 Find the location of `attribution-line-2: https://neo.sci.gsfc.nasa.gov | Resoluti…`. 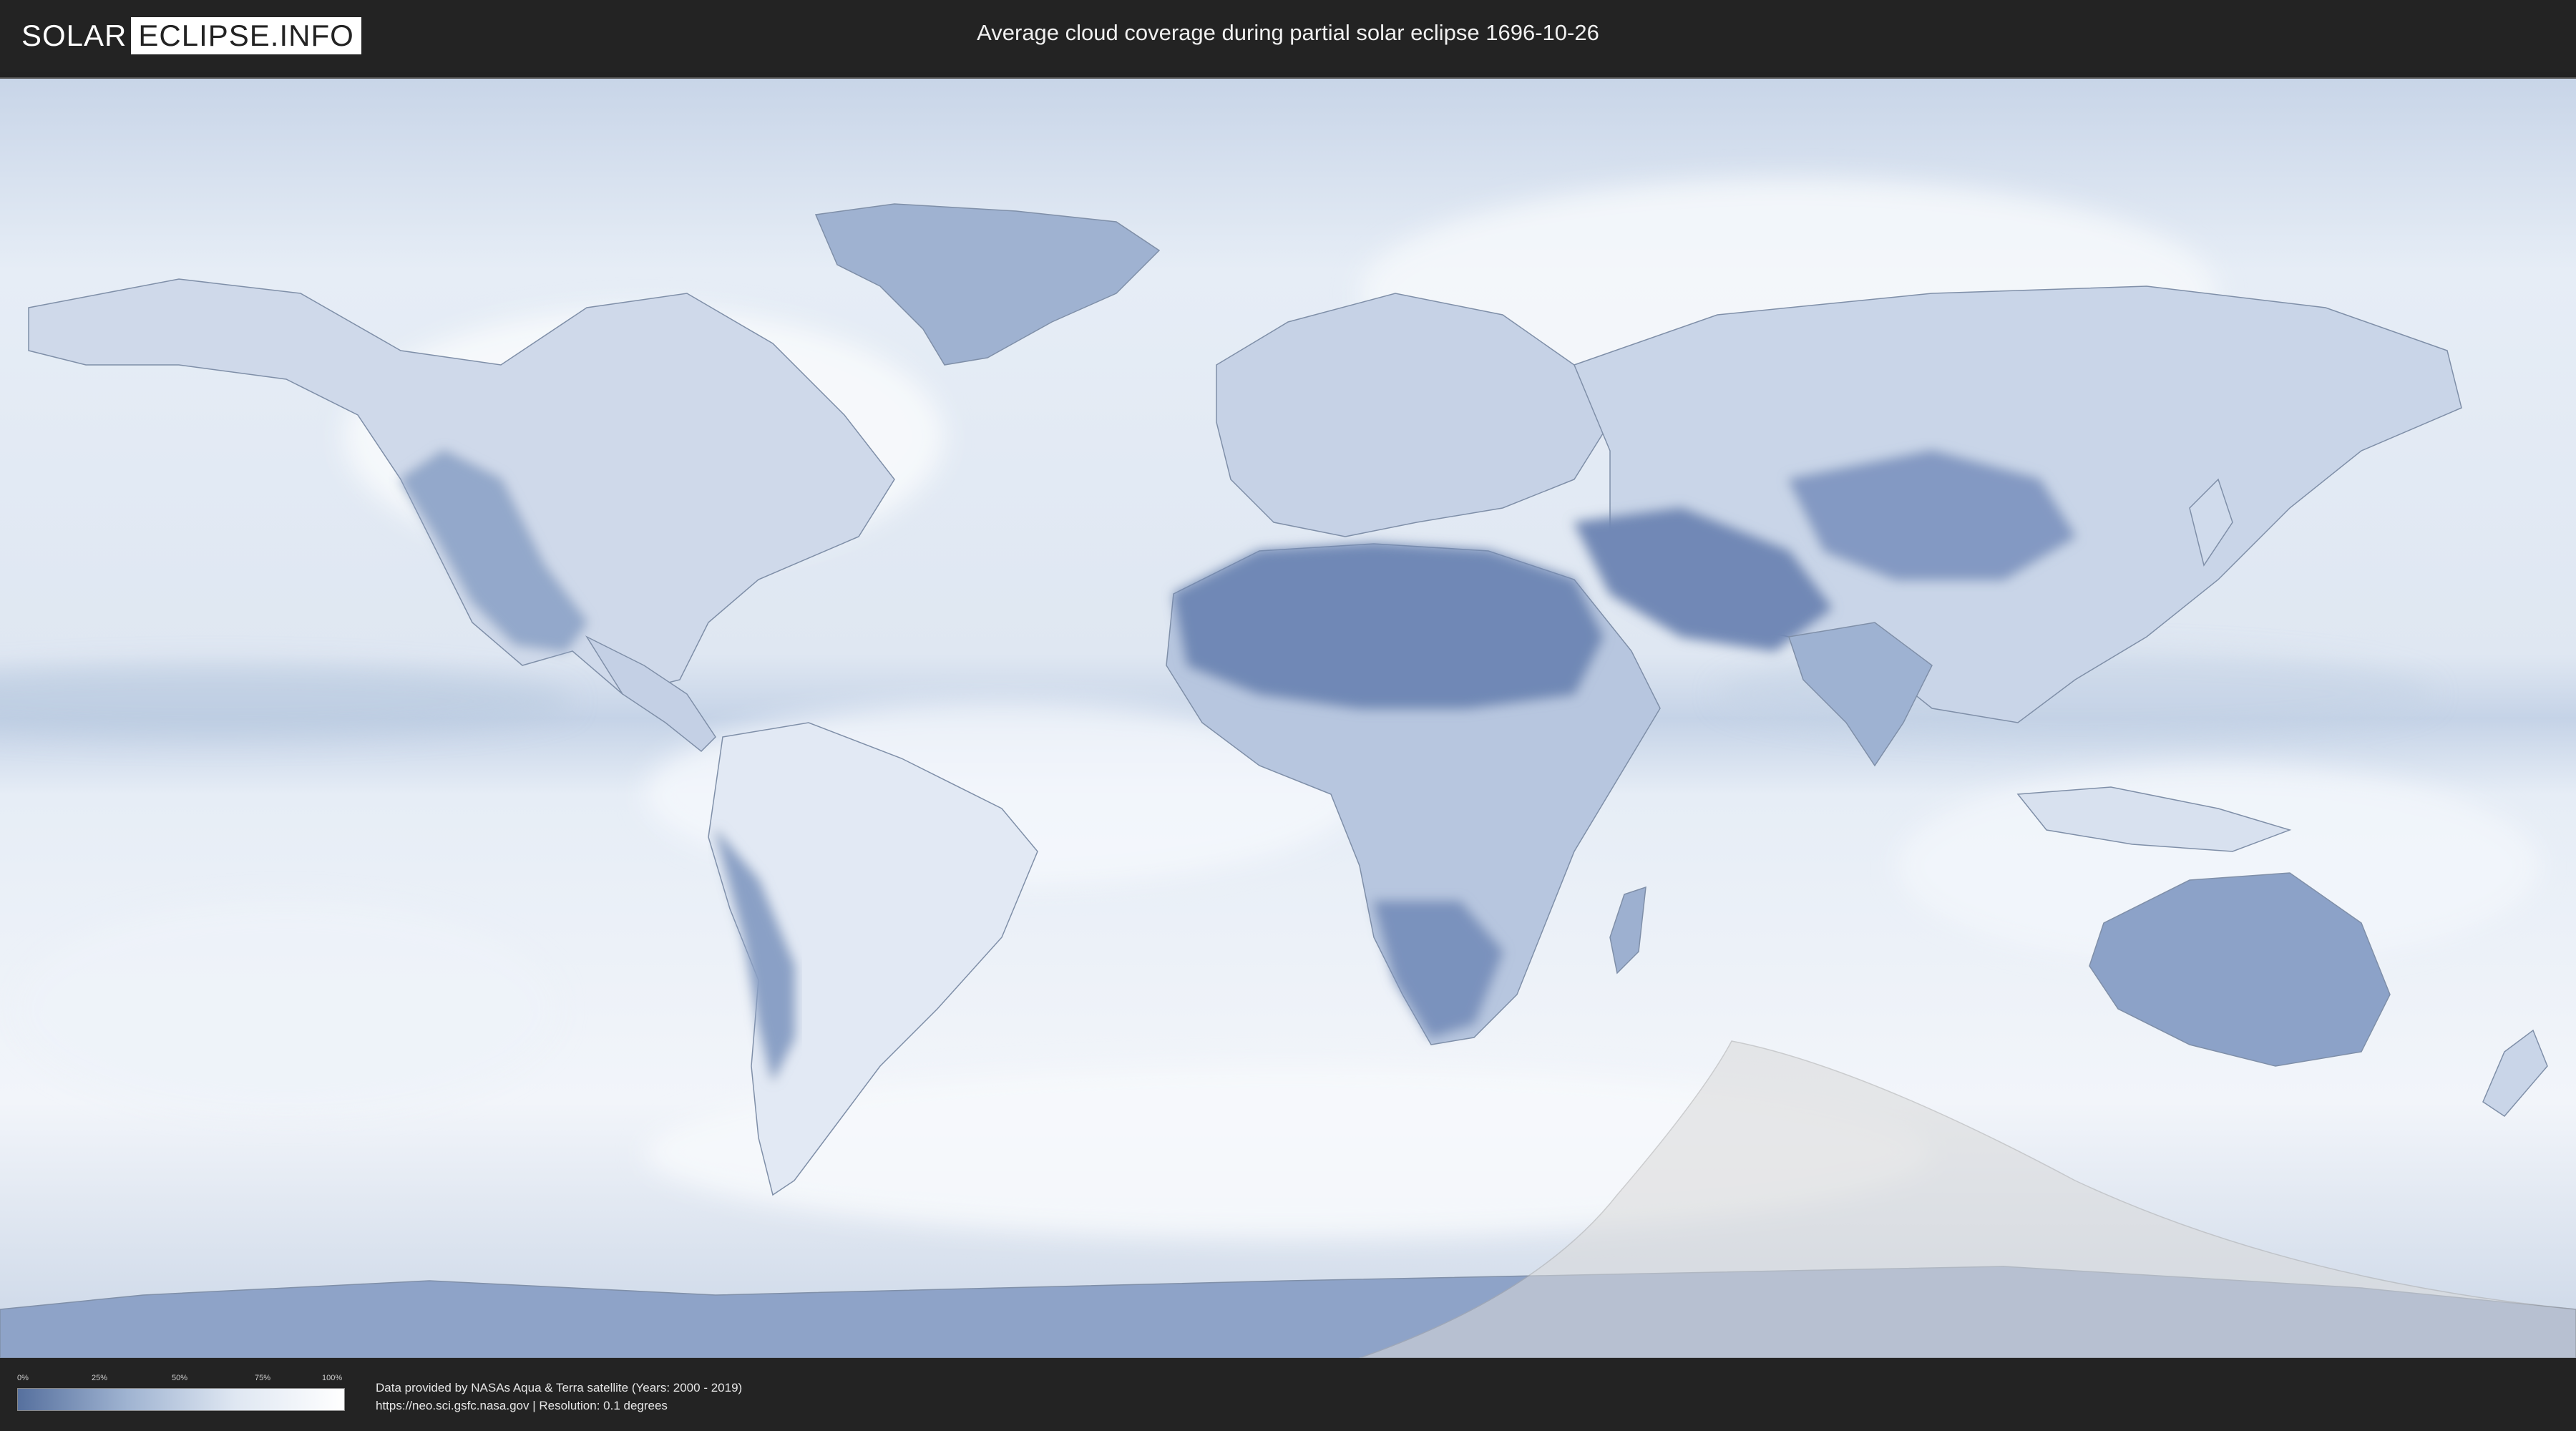

attribution-line-2: https://neo.sci.gsfc.nasa.gov | Resoluti… is located at coordinates (559, 1406).